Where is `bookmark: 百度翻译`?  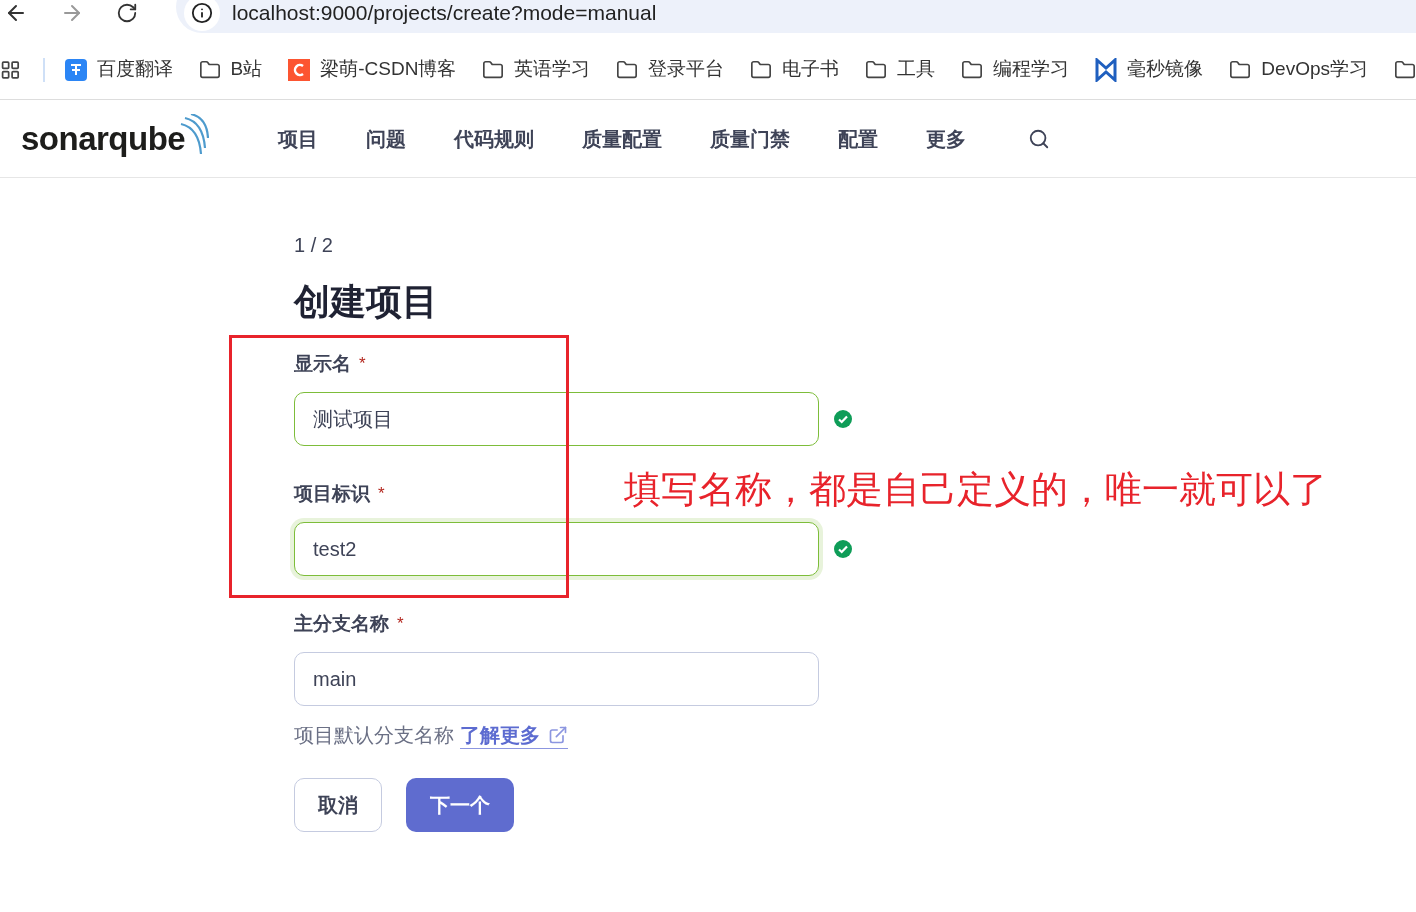 bookmark: 百度翻译 is located at coordinates (118, 69).